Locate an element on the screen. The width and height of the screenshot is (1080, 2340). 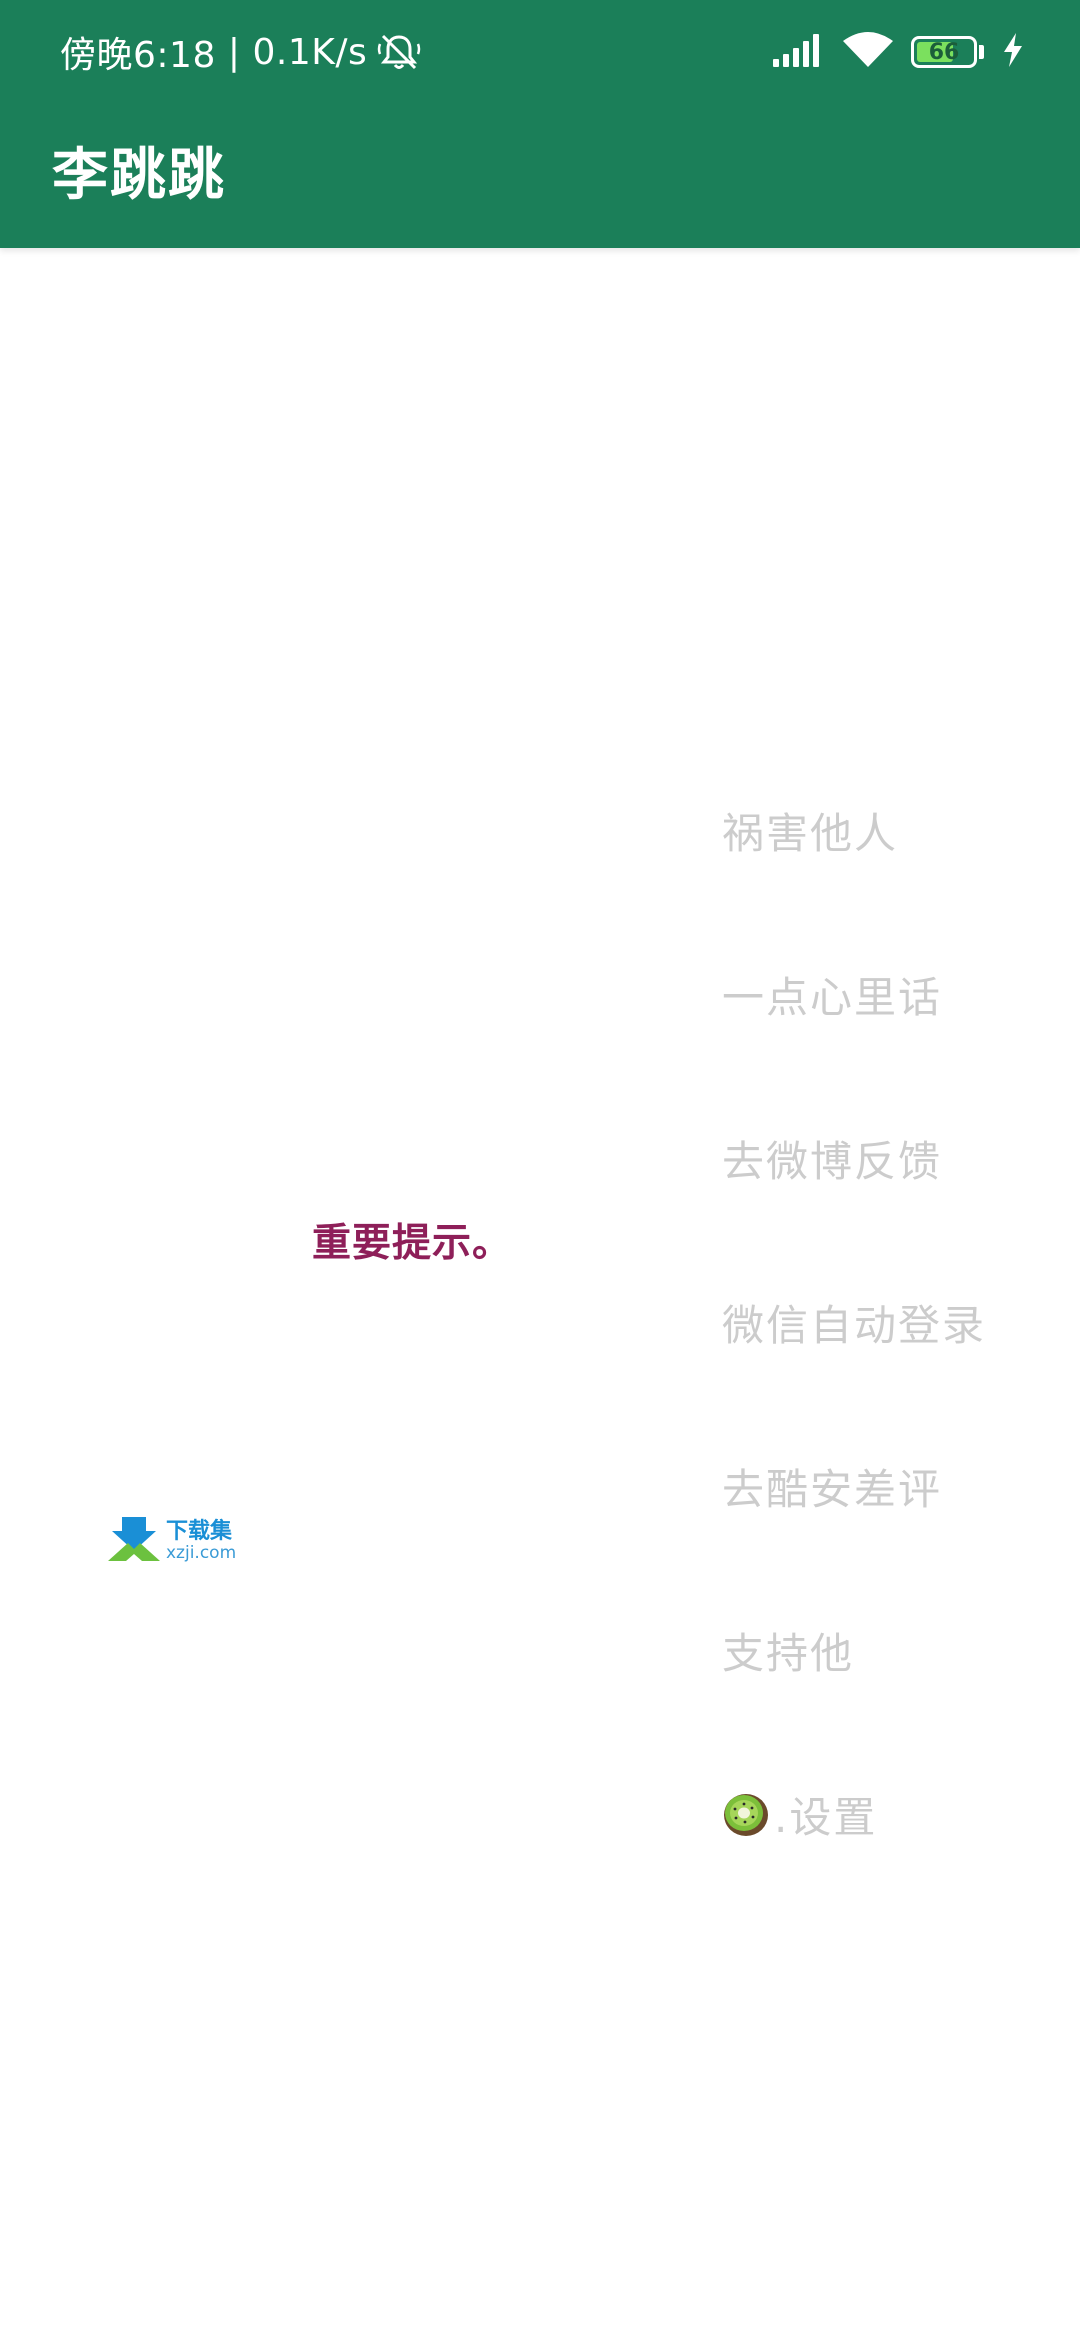
battery-indicator: 66 is located at coordinates (947, 52).